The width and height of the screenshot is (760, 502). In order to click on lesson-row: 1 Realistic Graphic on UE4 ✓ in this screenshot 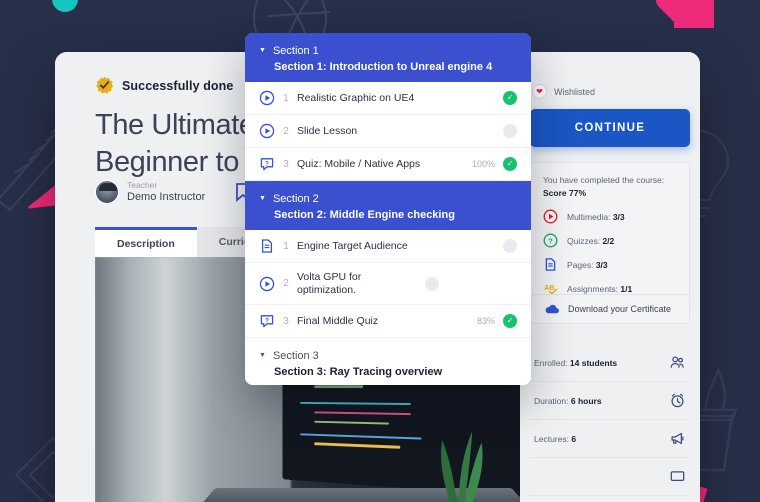, I will do `click(388, 98)`.